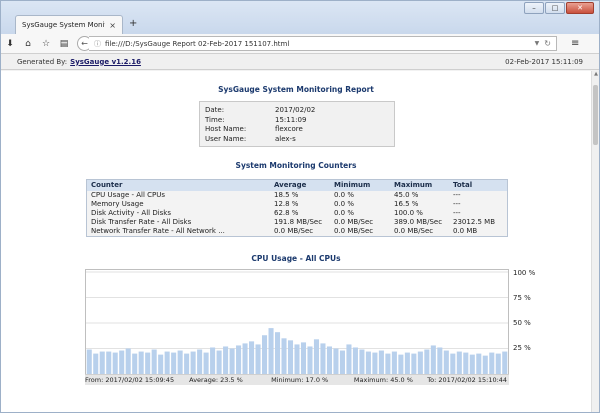  I want to click on table-cell: 12.8 %, so click(286, 204).